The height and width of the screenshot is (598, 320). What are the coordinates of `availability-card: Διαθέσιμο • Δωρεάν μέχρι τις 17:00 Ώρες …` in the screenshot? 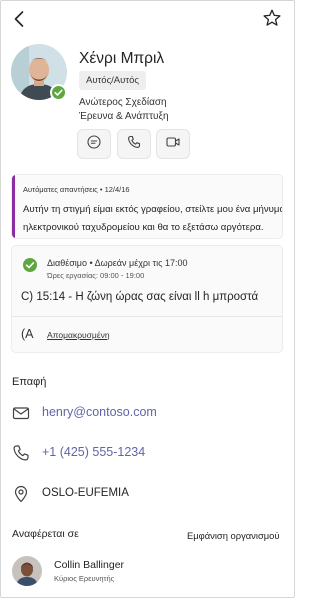 It's located at (147, 299).